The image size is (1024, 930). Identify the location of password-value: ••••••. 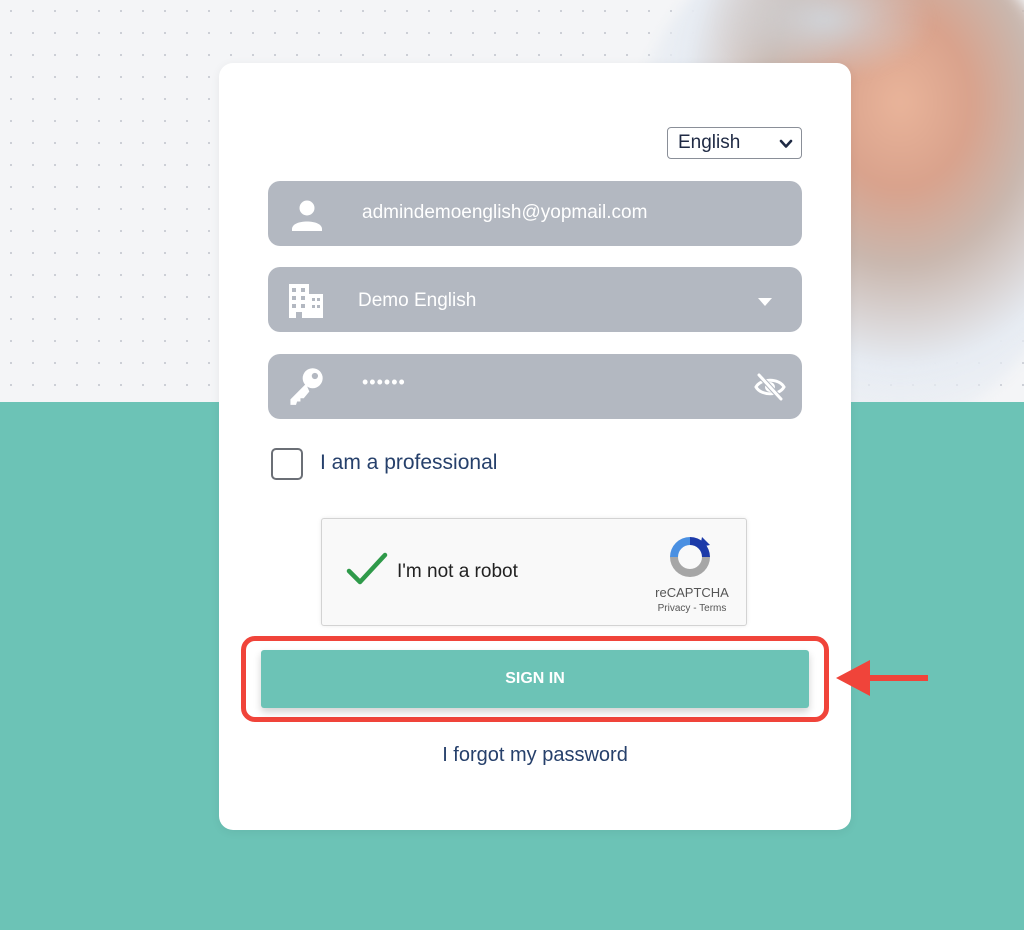
(384, 382).